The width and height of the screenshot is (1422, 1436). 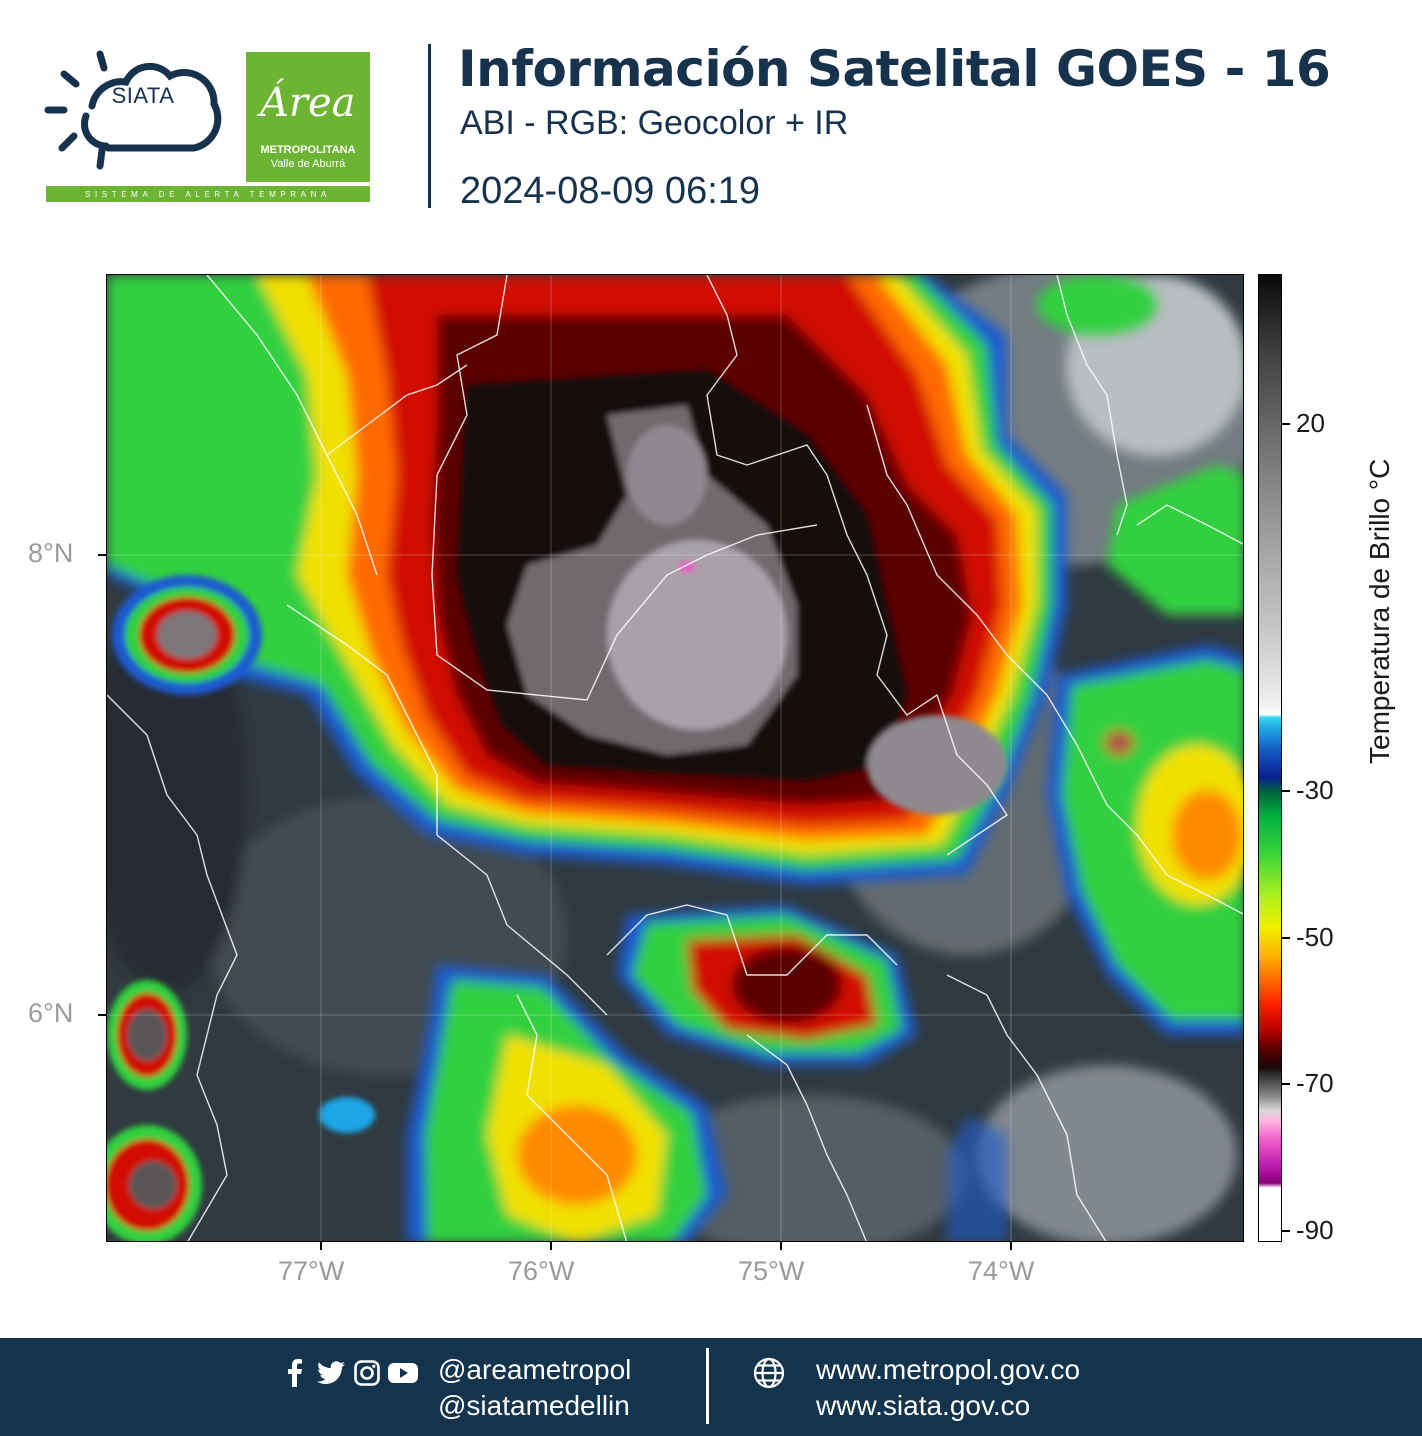 I want to click on facebook-icon, so click(x=295, y=1373).